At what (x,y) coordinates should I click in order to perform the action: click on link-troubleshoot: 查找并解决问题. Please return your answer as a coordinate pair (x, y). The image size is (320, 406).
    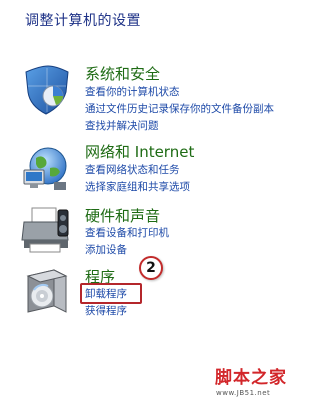
    Looking at the image, I should click on (122, 125).